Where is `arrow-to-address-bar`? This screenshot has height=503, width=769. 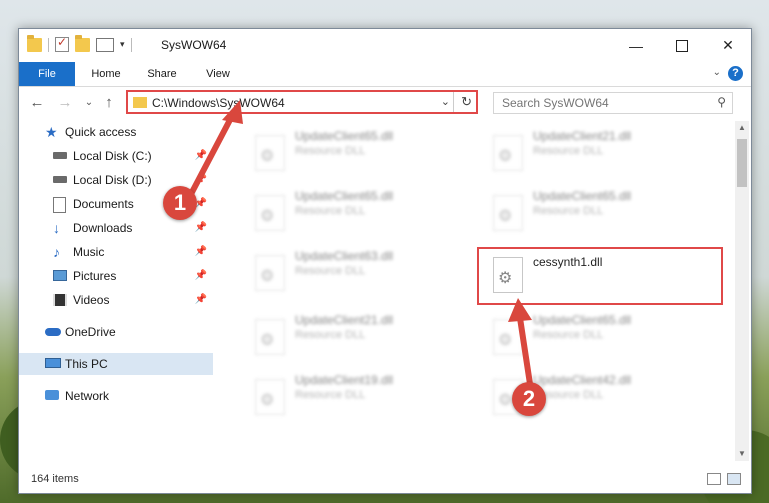 arrow-to-address-bar is located at coordinates (211, 156).